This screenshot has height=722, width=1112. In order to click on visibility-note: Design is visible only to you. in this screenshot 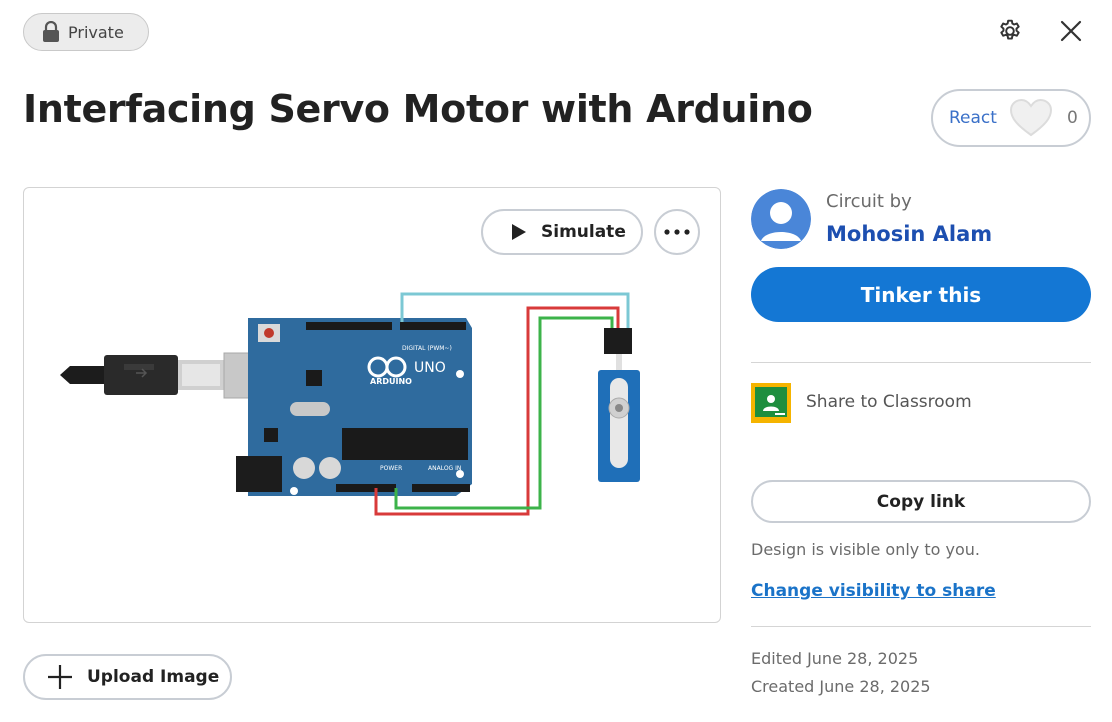, I will do `click(865, 549)`.